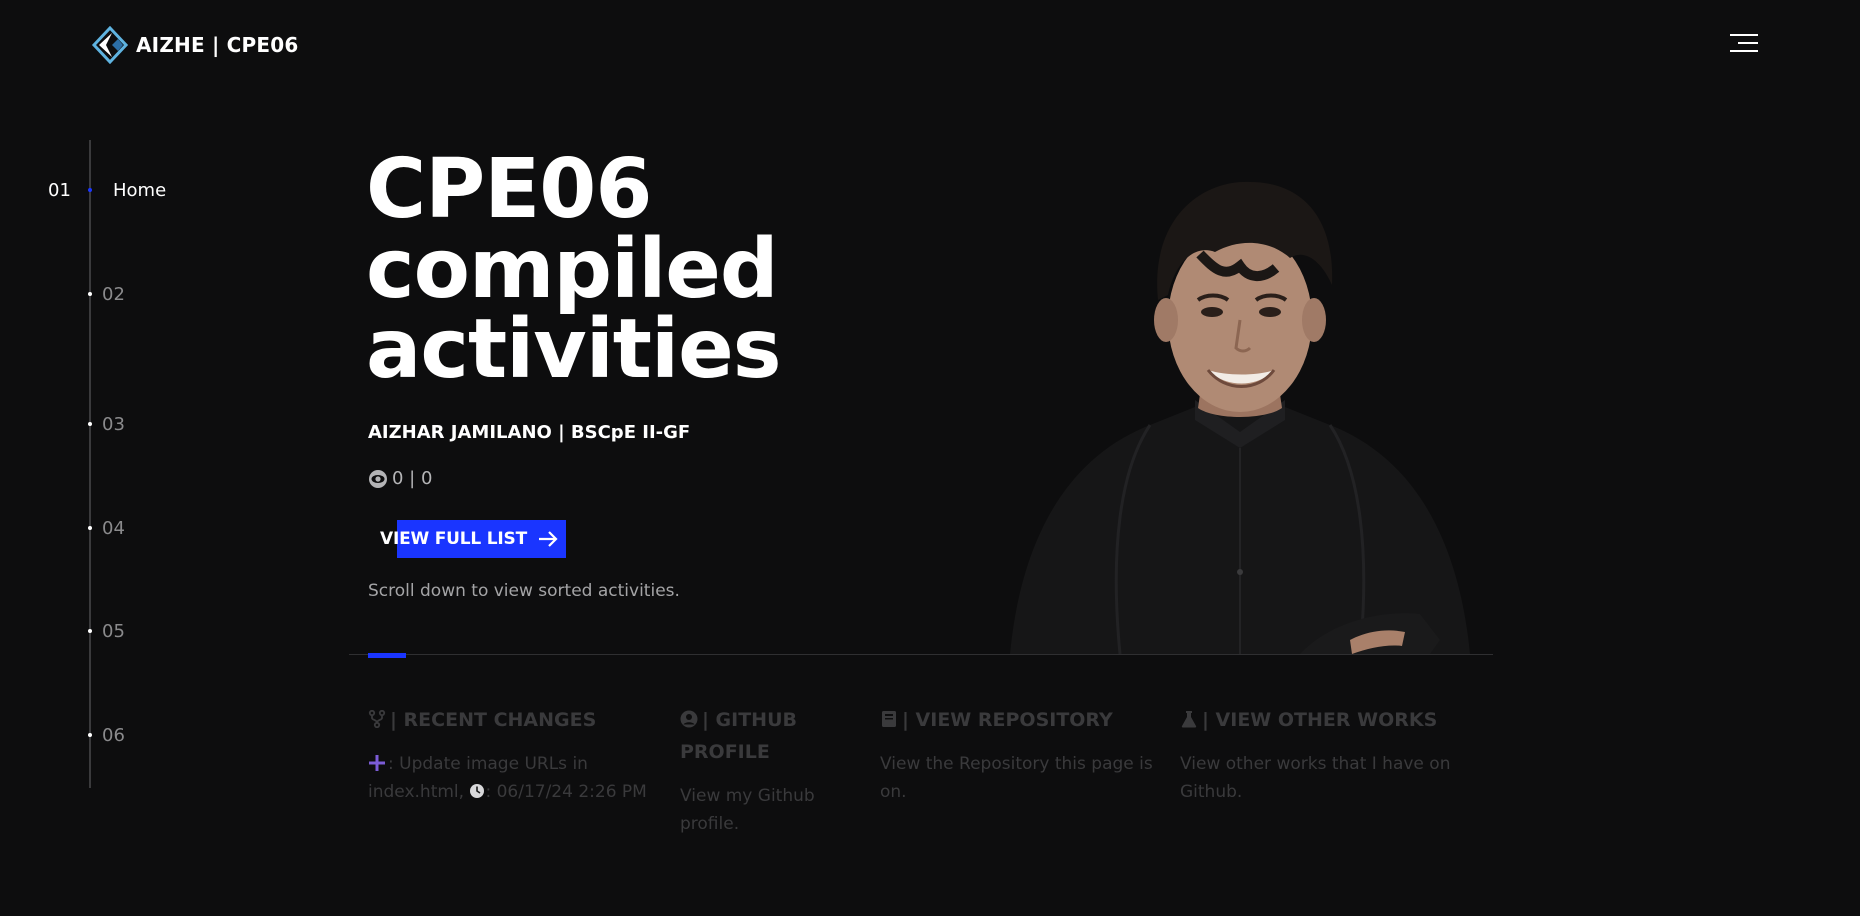 This screenshot has height=916, width=1860. Describe the element at coordinates (493, 720) in the screenshot. I see `card-title-text: | RECENT CHANGES` at that location.